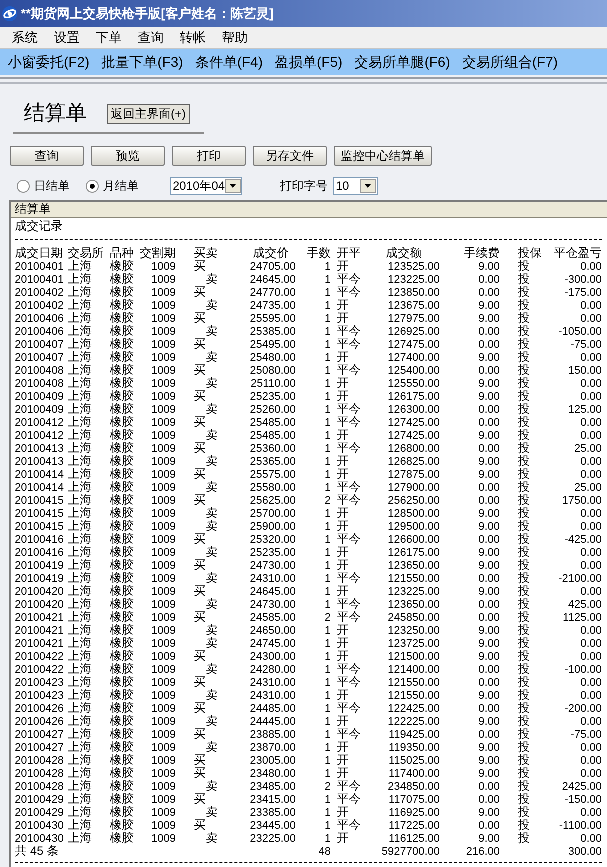  I want to click on radio-option: 日结单, so click(43, 186).